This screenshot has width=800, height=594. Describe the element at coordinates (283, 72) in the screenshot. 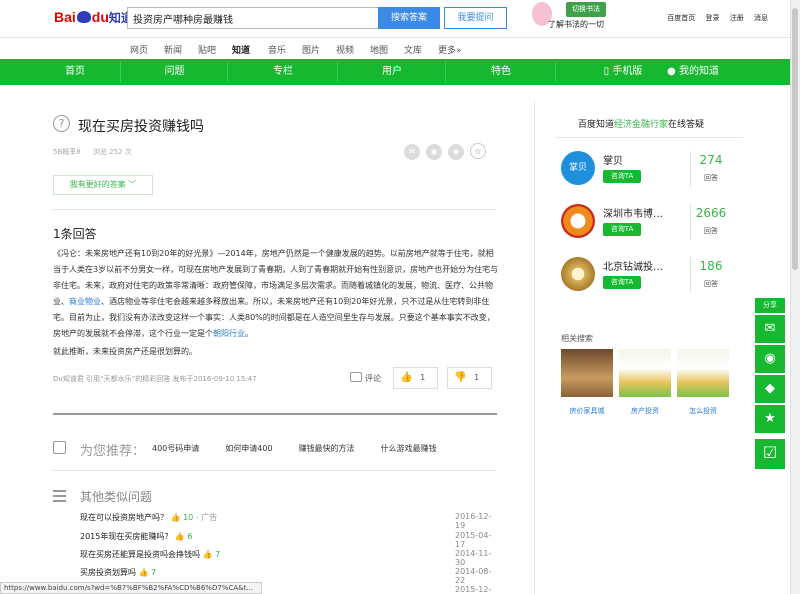

I see `menu-columns: 专栏` at that location.